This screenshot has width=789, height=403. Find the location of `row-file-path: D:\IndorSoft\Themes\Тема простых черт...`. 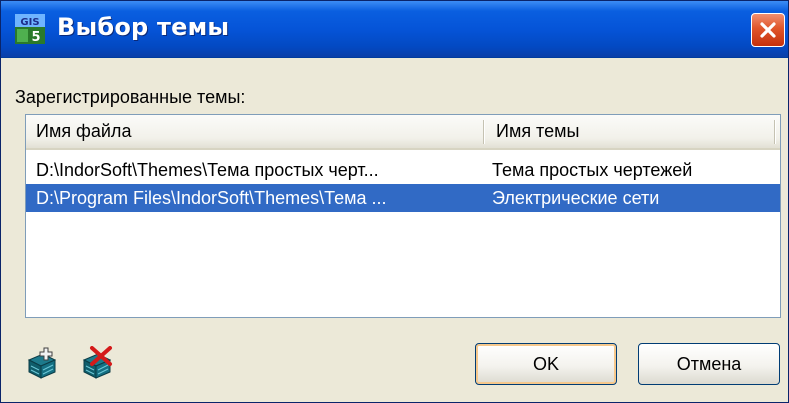

row-file-path: D:\IndorSoft\Themes\Тема простых черт... is located at coordinates (207, 170).